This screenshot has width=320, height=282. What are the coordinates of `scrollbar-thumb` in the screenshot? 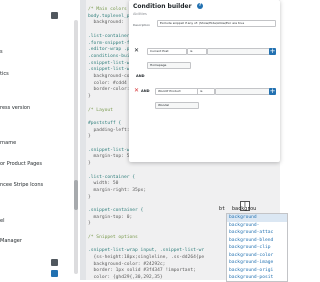 It's located at (76, 195).